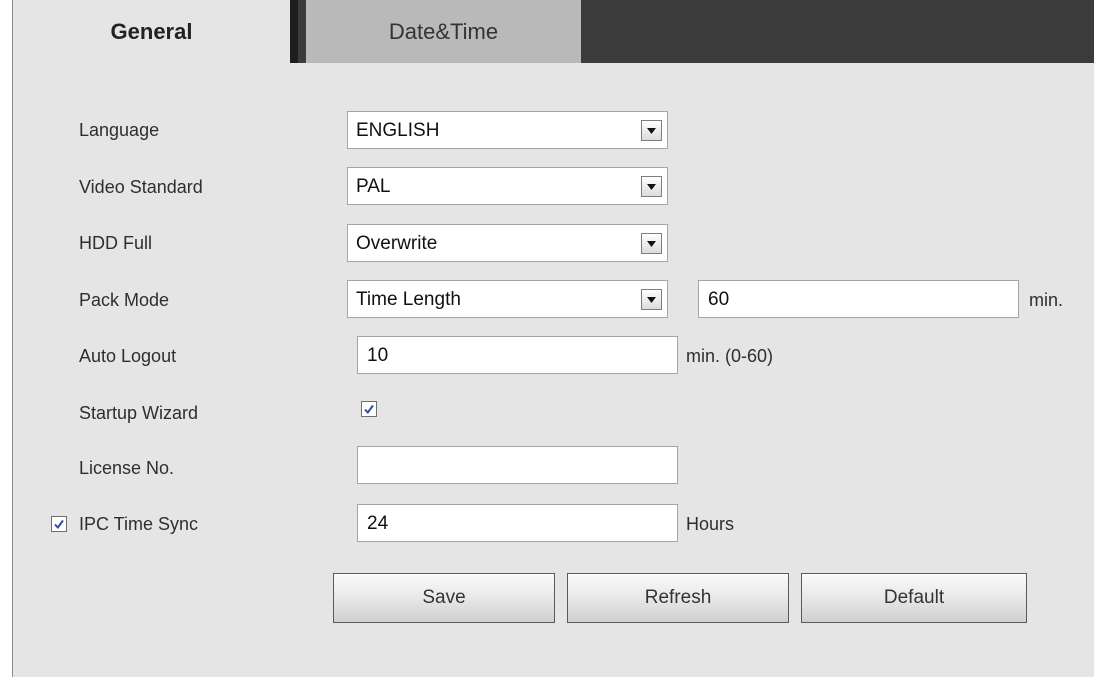 The height and width of the screenshot is (677, 1094). I want to click on language-value: ENGLISH, so click(398, 130).